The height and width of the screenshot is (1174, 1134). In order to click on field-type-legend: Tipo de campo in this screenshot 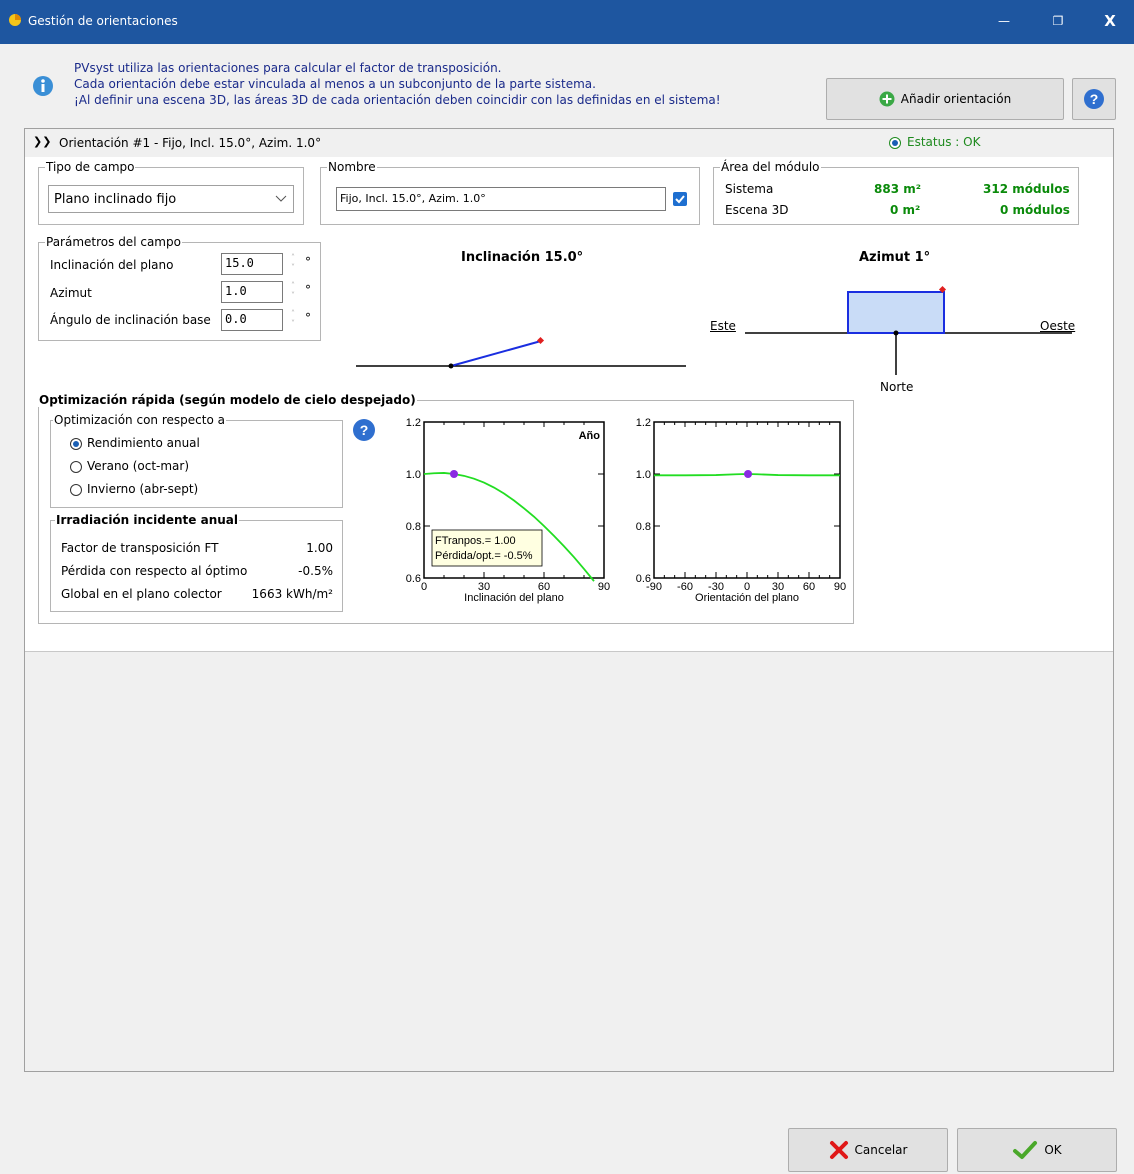, I will do `click(90, 167)`.